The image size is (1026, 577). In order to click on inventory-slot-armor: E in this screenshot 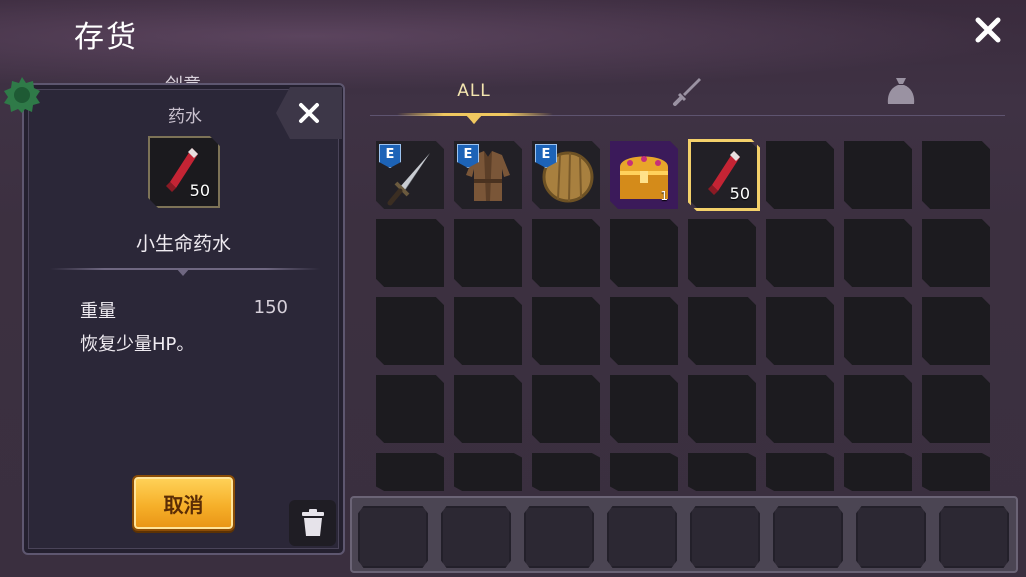, I will do `click(488, 175)`.